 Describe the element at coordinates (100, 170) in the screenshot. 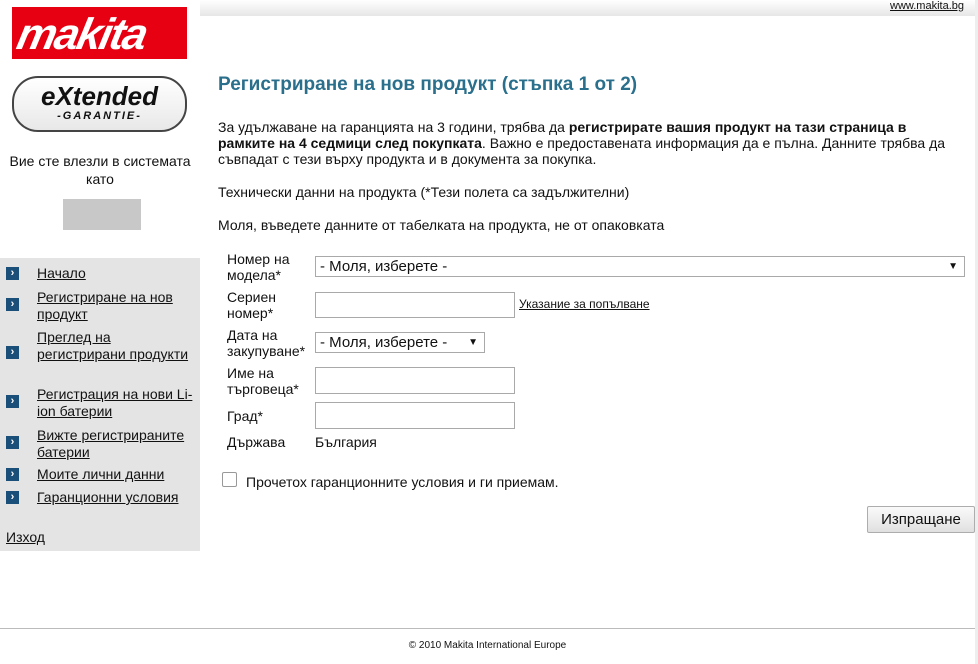

I see `logged-in-text: Вие сте влезли в системата като` at that location.